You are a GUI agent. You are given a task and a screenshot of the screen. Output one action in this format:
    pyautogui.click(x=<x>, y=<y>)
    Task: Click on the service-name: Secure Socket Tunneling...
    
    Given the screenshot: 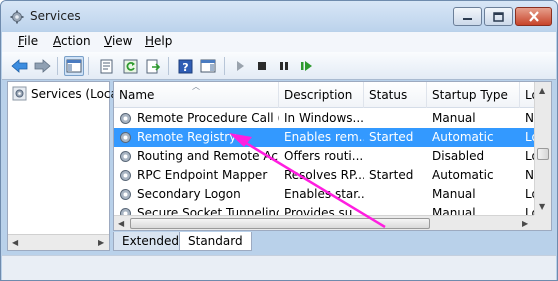 What is the action you would take?
    pyautogui.click(x=208, y=210)
    